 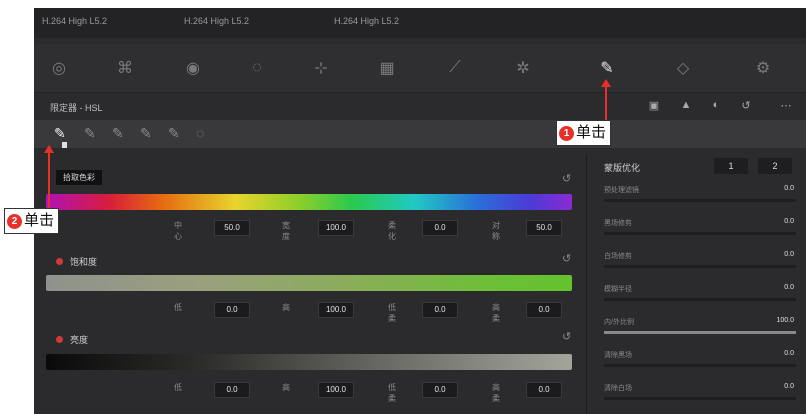 What do you see at coordinates (700, 295) in the screenshot?
I see `matte-slider: 模糊半径 0.0` at bounding box center [700, 295].